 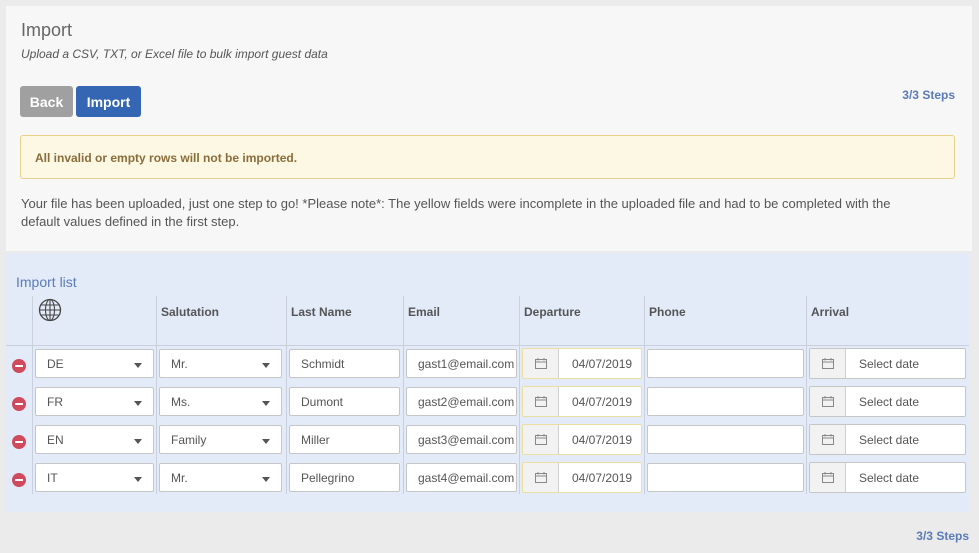 I want to click on salutation-select: Ms., so click(x=220, y=401).